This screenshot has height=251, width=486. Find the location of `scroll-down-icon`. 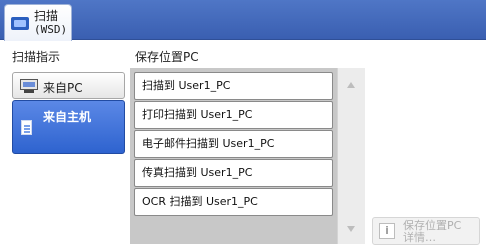

scroll-down-icon is located at coordinates (351, 229).